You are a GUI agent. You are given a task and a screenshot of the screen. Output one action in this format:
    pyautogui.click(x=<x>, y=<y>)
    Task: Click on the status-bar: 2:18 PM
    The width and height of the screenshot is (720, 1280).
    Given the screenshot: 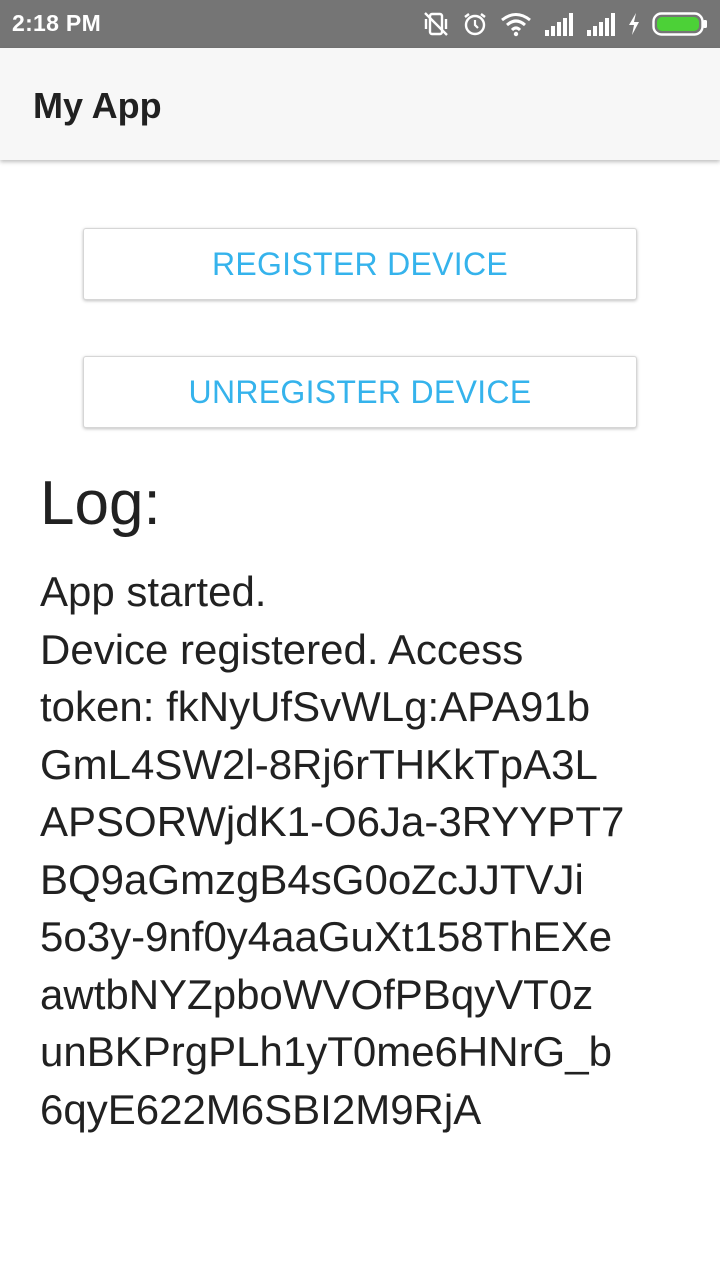 What is the action you would take?
    pyautogui.click(x=360, y=24)
    